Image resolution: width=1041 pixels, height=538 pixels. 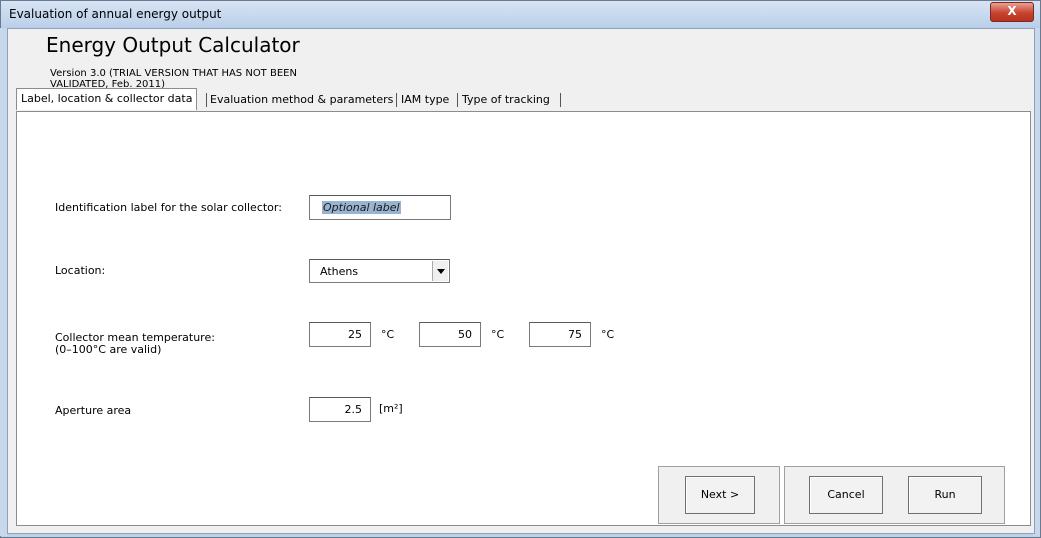 I want to click on tab-iam-type: IAM type, so click(x=425, y=100).